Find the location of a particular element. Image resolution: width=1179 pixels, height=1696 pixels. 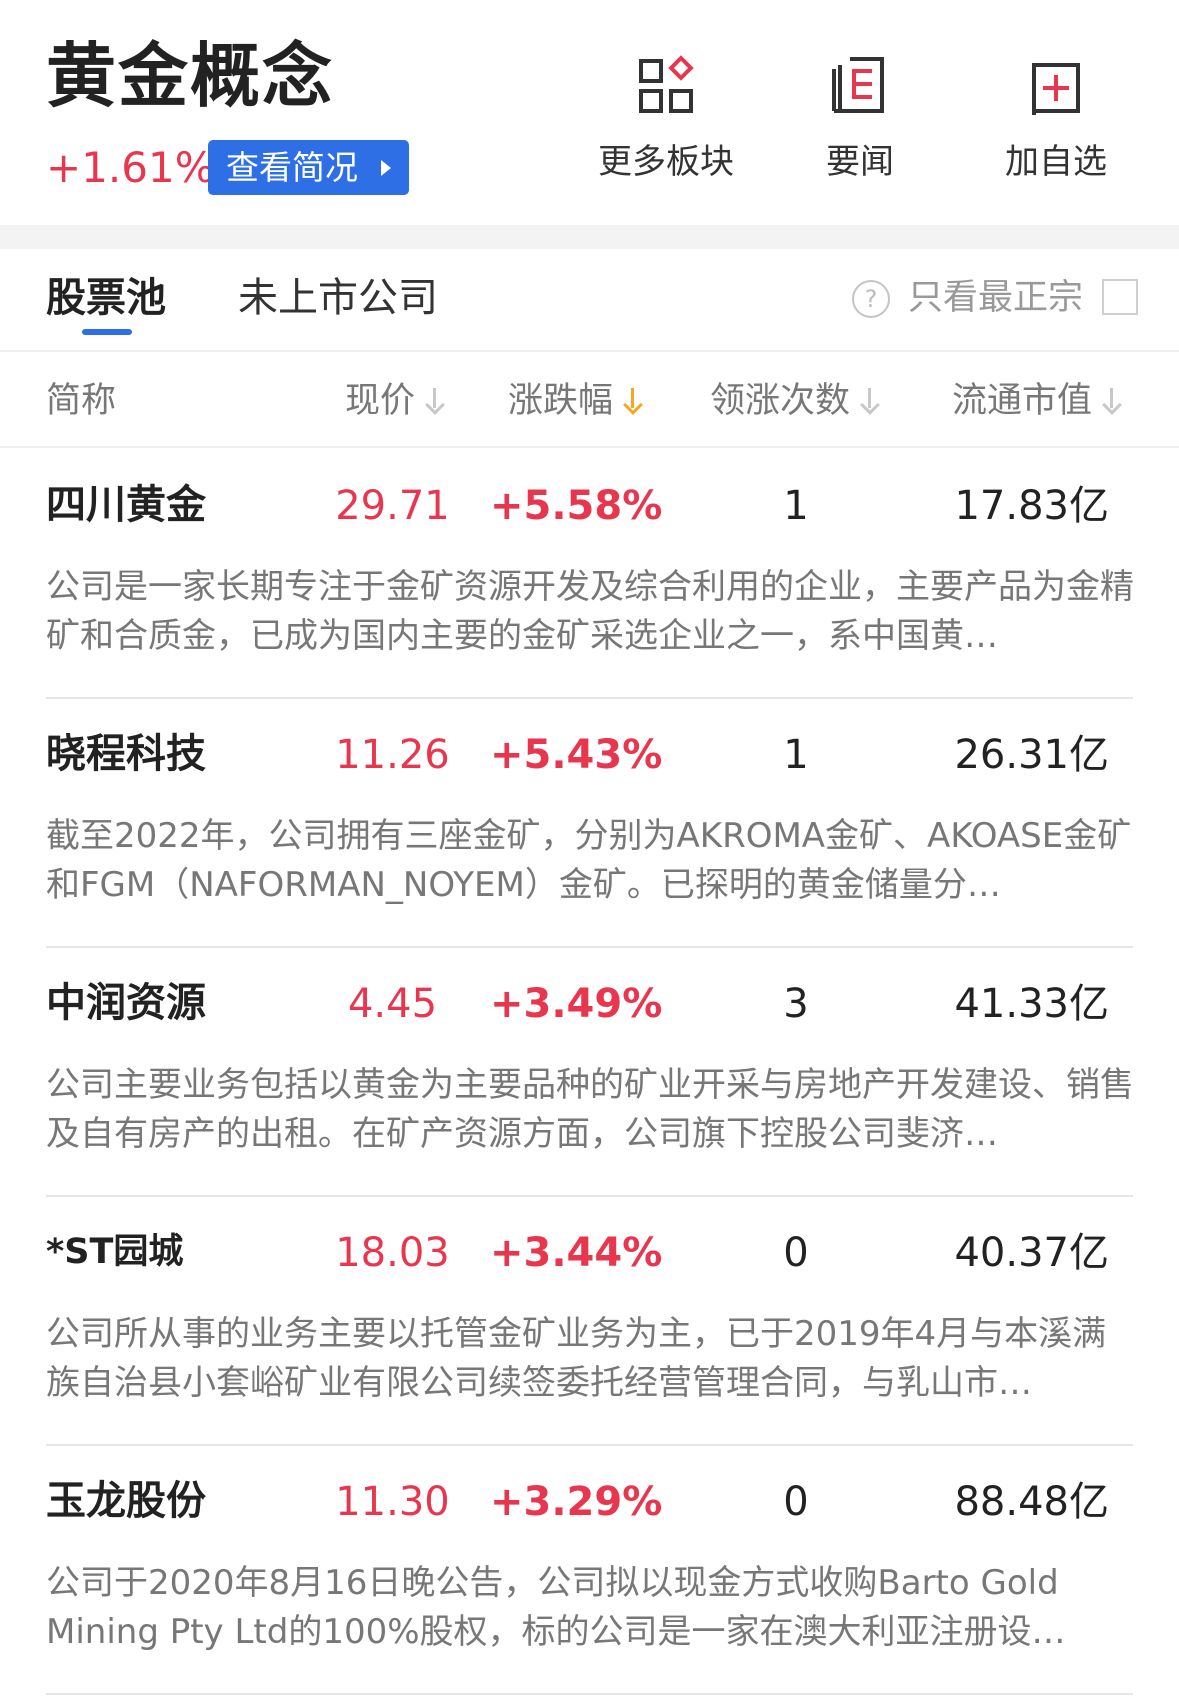

add-watchlist-label: 加自选 is located at coordinates (1056, 162).